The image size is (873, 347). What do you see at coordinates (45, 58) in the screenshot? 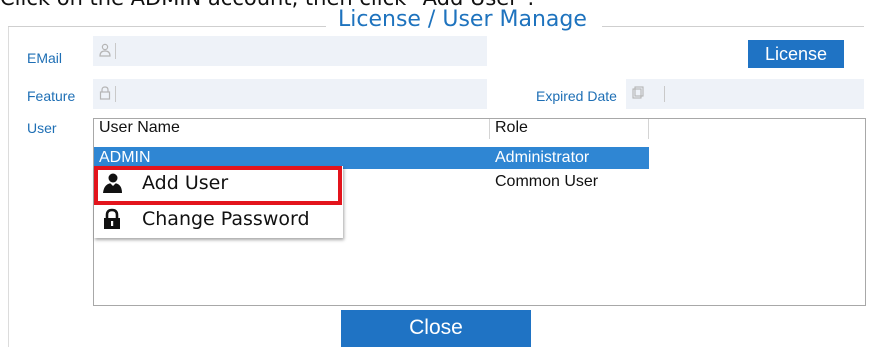
I see `email-label: EMail` at bounding box center [45, 58].